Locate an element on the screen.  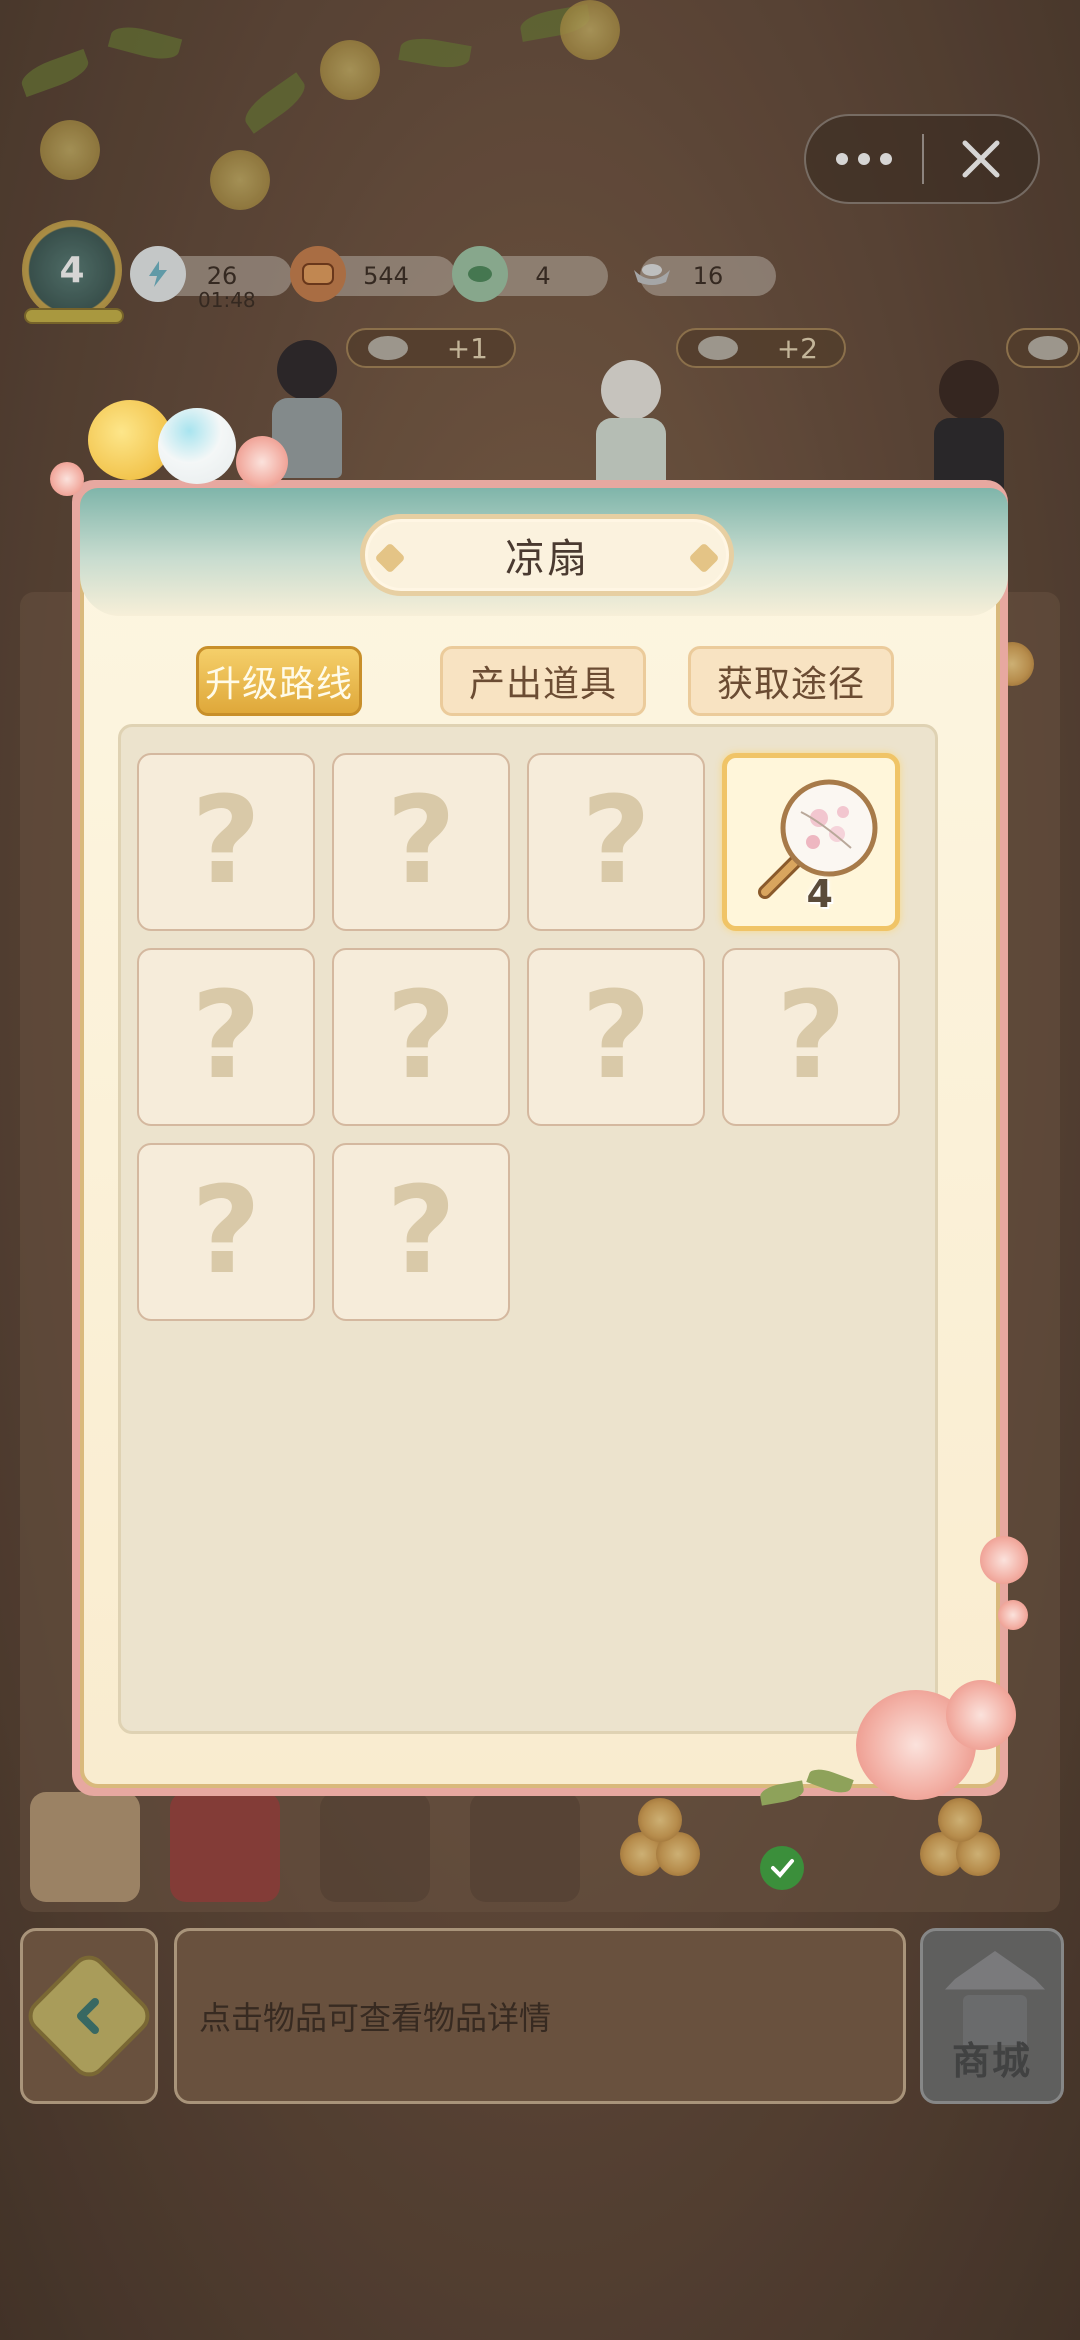
blue-bird-decoration is located at coordinates (197, 446).